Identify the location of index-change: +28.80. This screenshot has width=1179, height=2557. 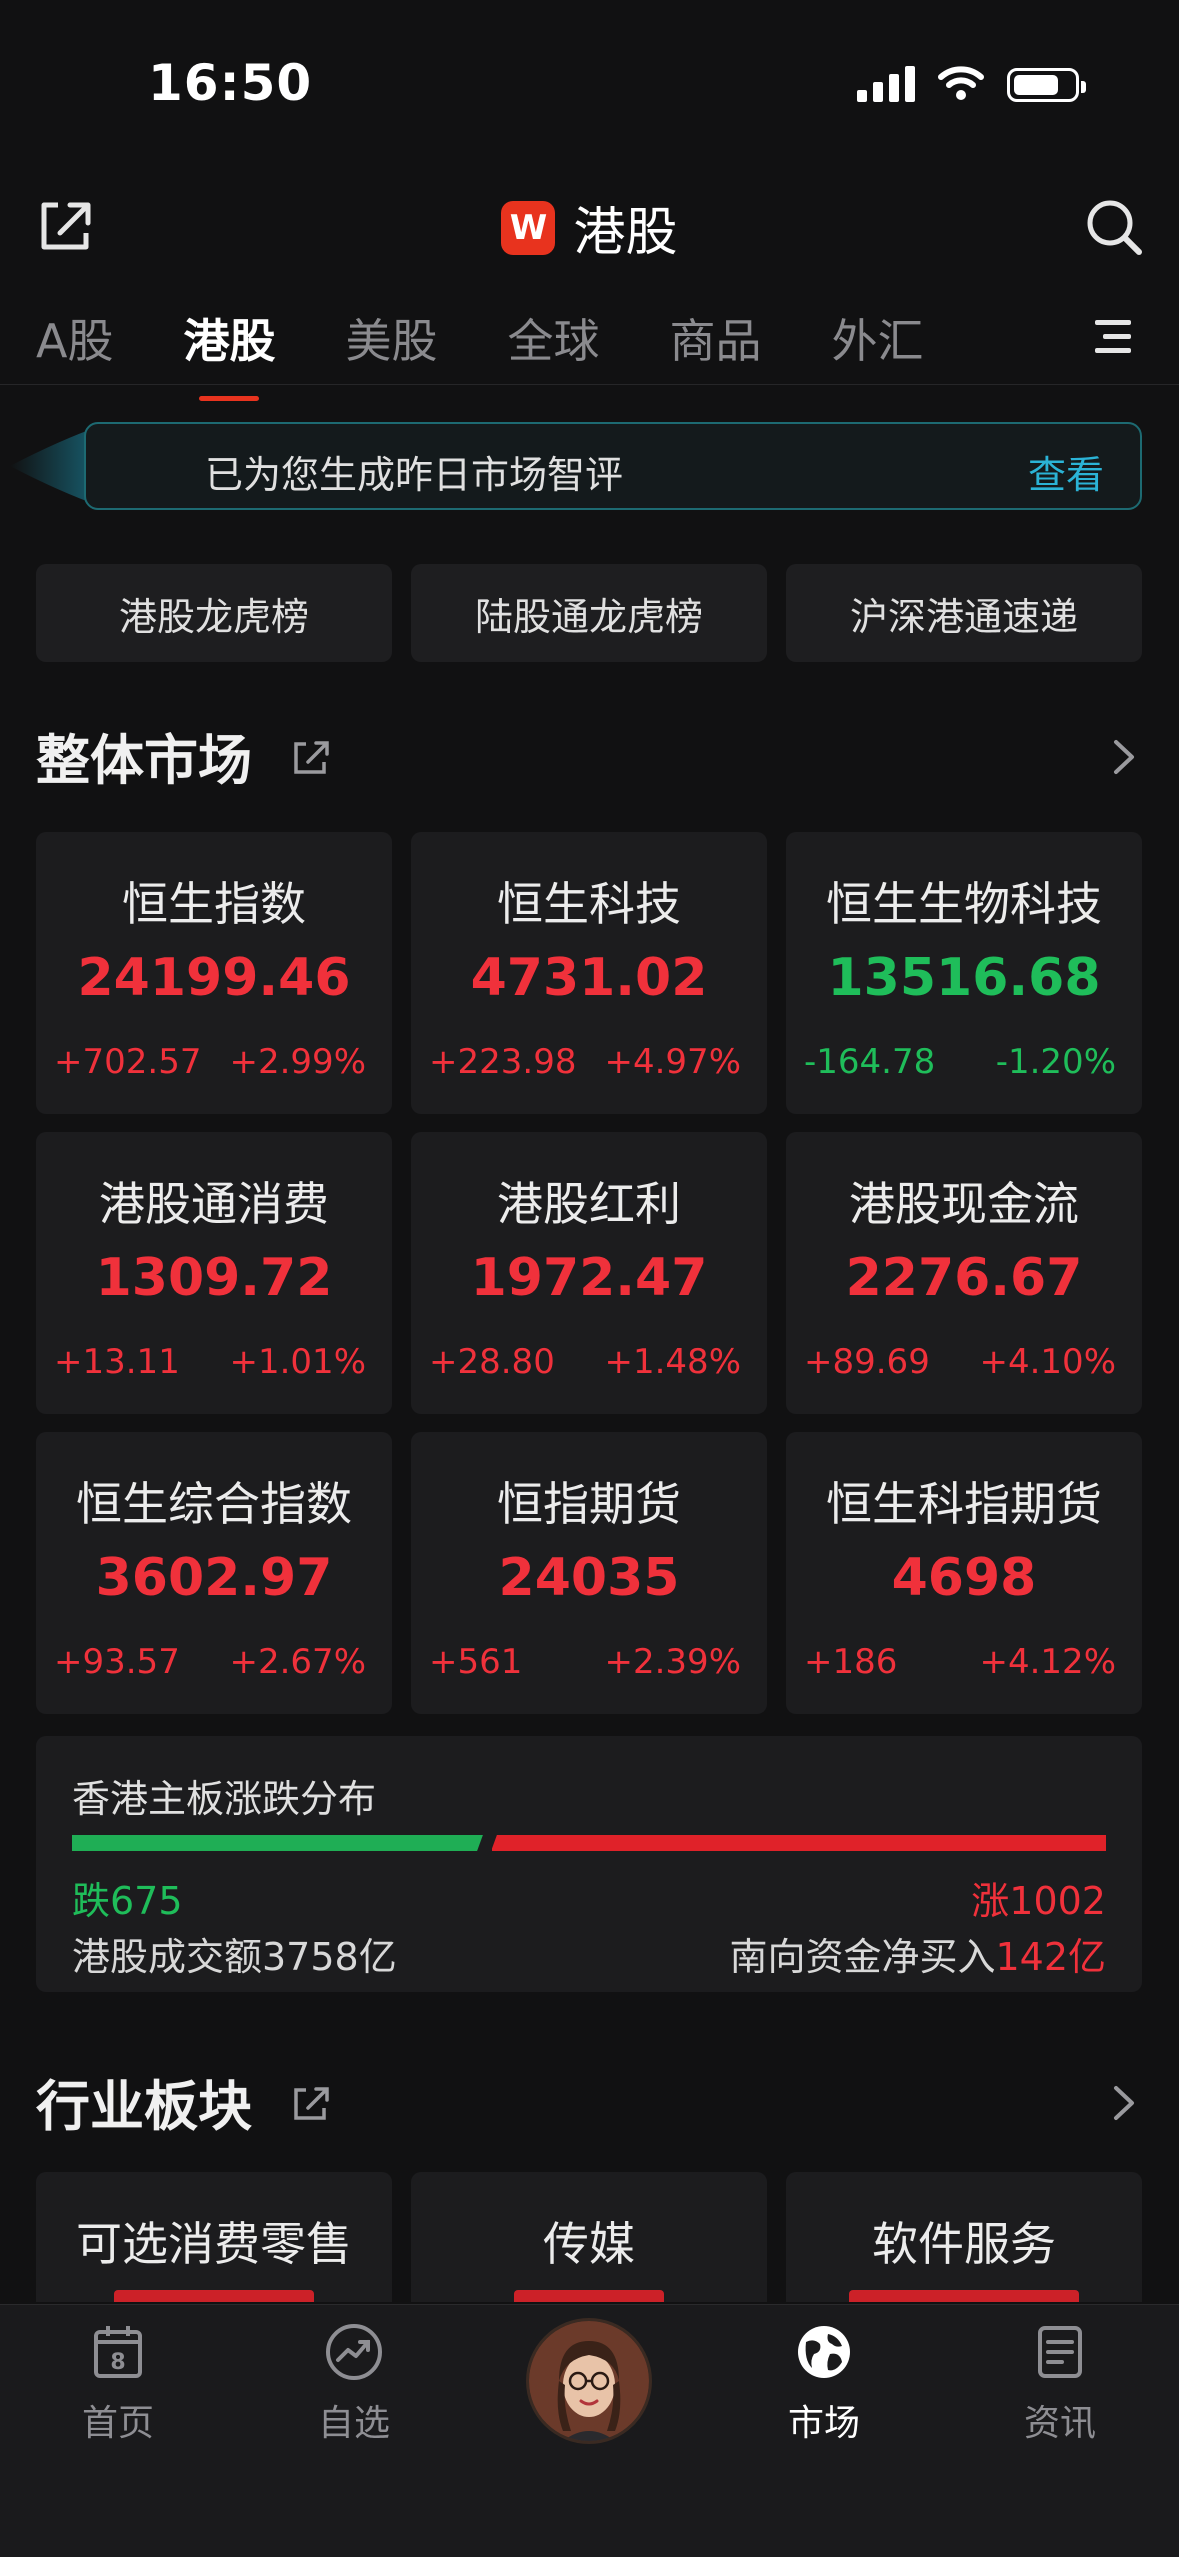
(492, 1362).